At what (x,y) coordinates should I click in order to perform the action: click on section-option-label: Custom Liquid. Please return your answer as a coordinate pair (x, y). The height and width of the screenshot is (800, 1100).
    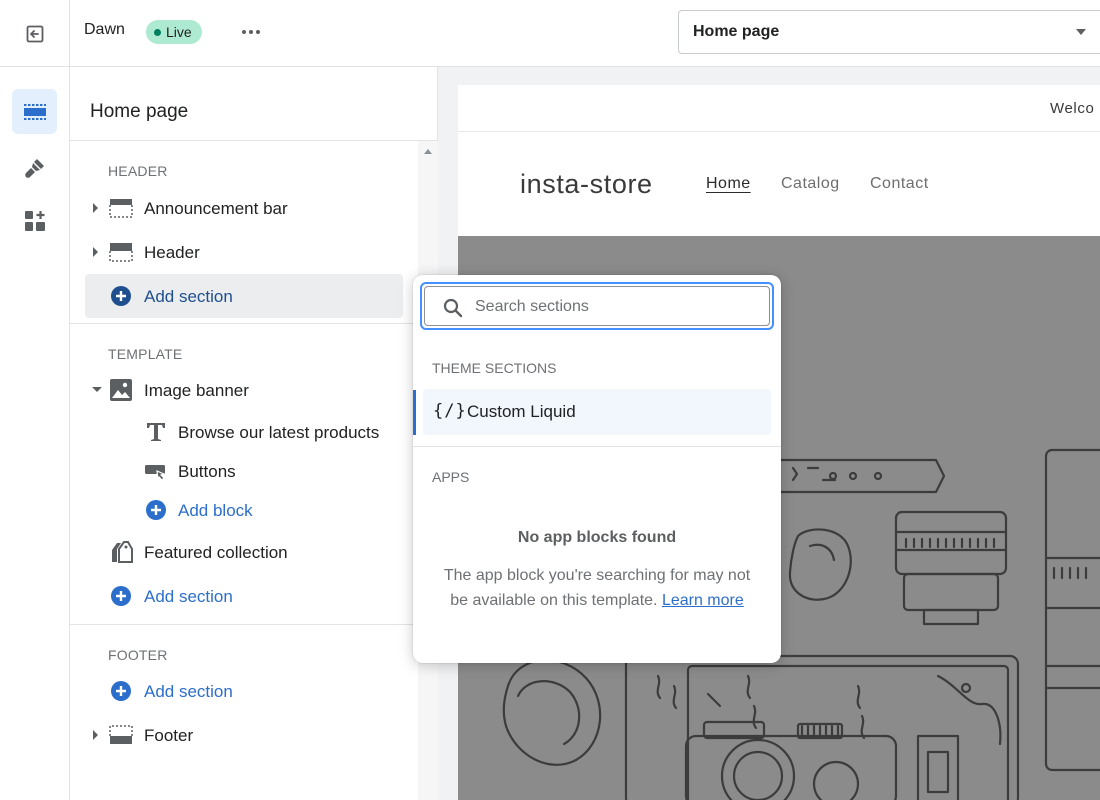
    Looking at the image, I should click on (521, 411).